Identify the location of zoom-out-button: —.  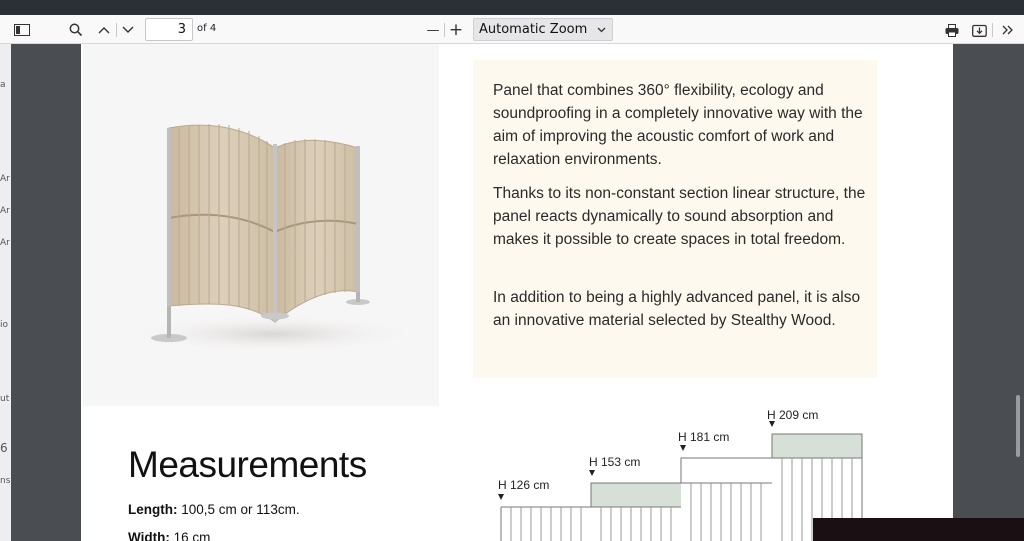
(433, 30).